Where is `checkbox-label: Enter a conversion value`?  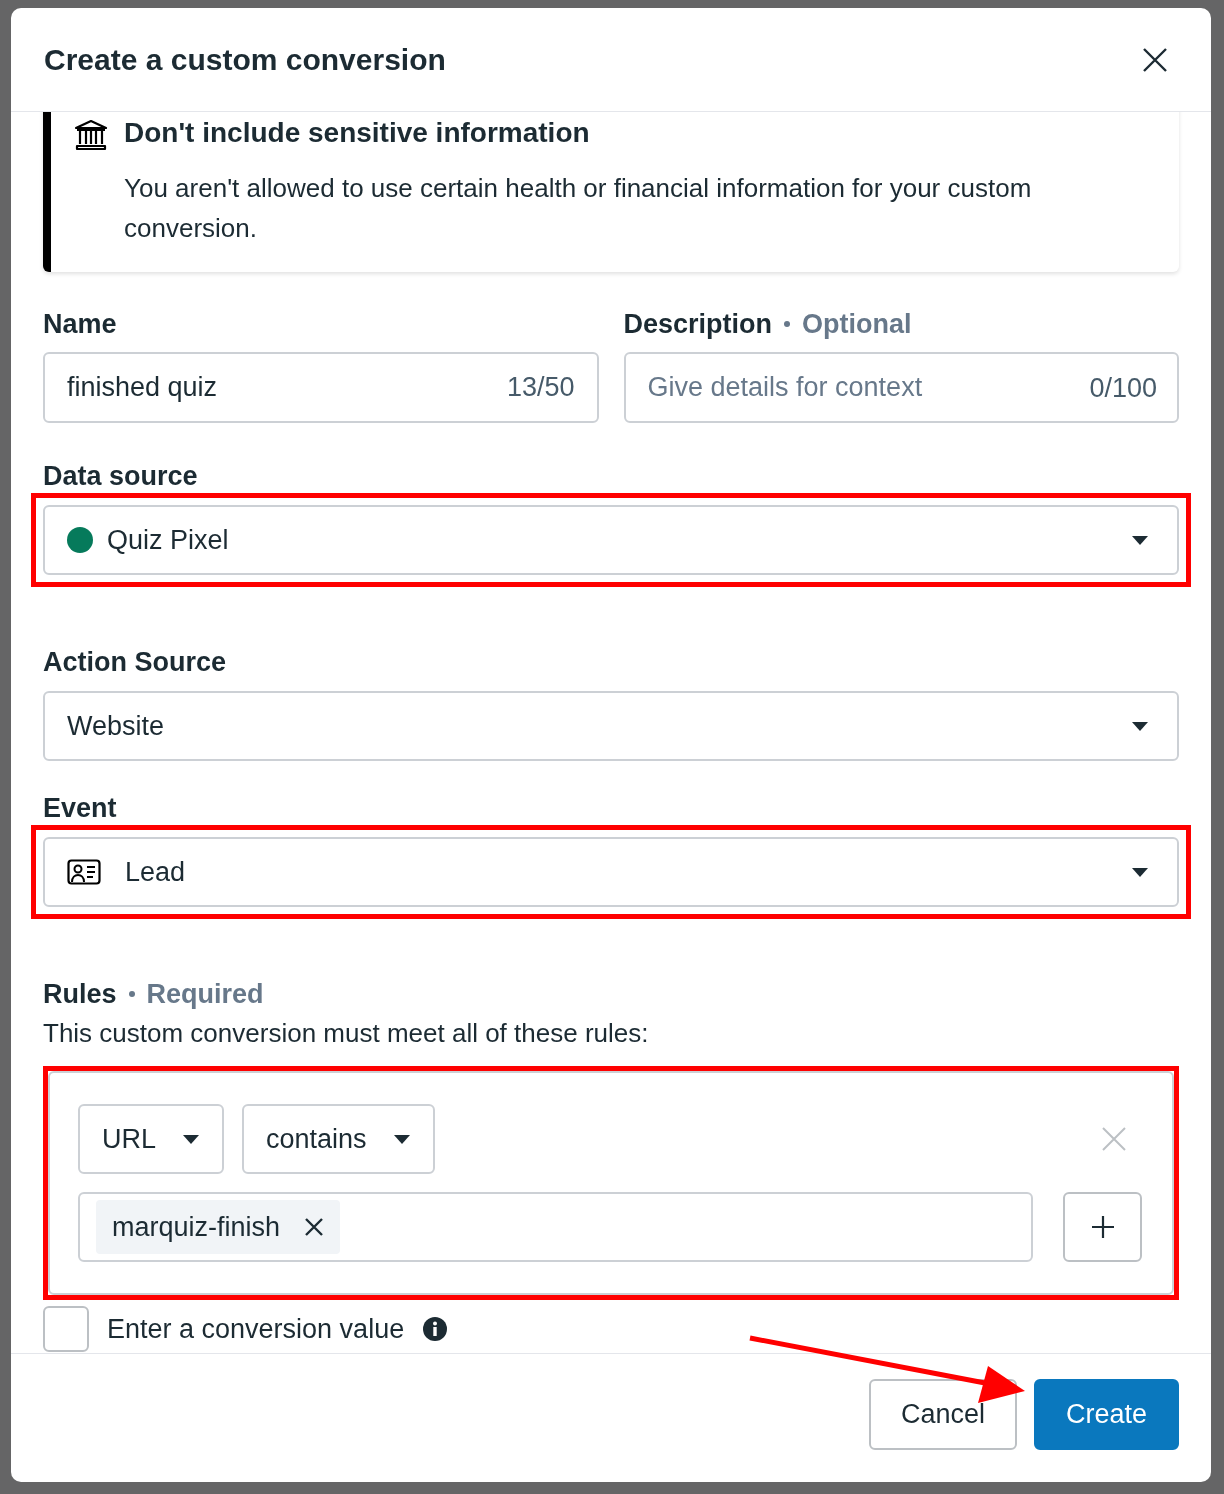
checkbox-label: Enter a conversion value is located at coordinates (256, 1329).